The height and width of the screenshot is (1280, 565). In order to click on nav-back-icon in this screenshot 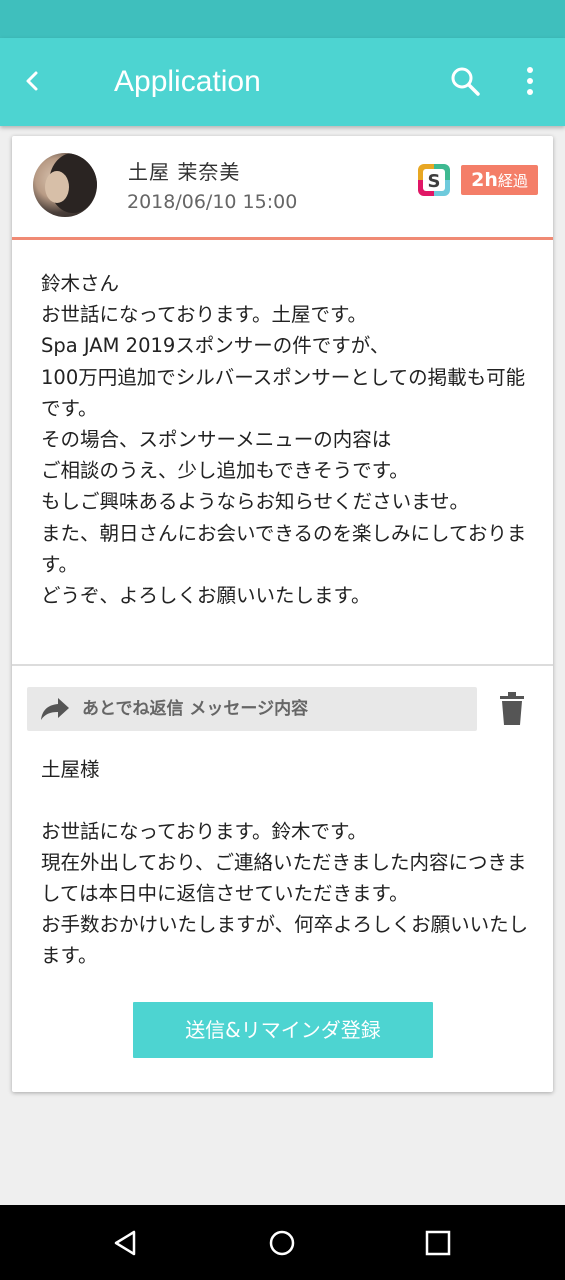, I will do `click(126, 1243)`.